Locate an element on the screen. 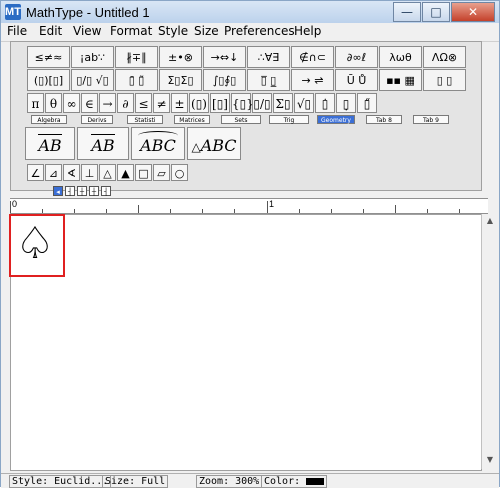  fraction-button: ▯/▯ is located at coordinates (262, 103).